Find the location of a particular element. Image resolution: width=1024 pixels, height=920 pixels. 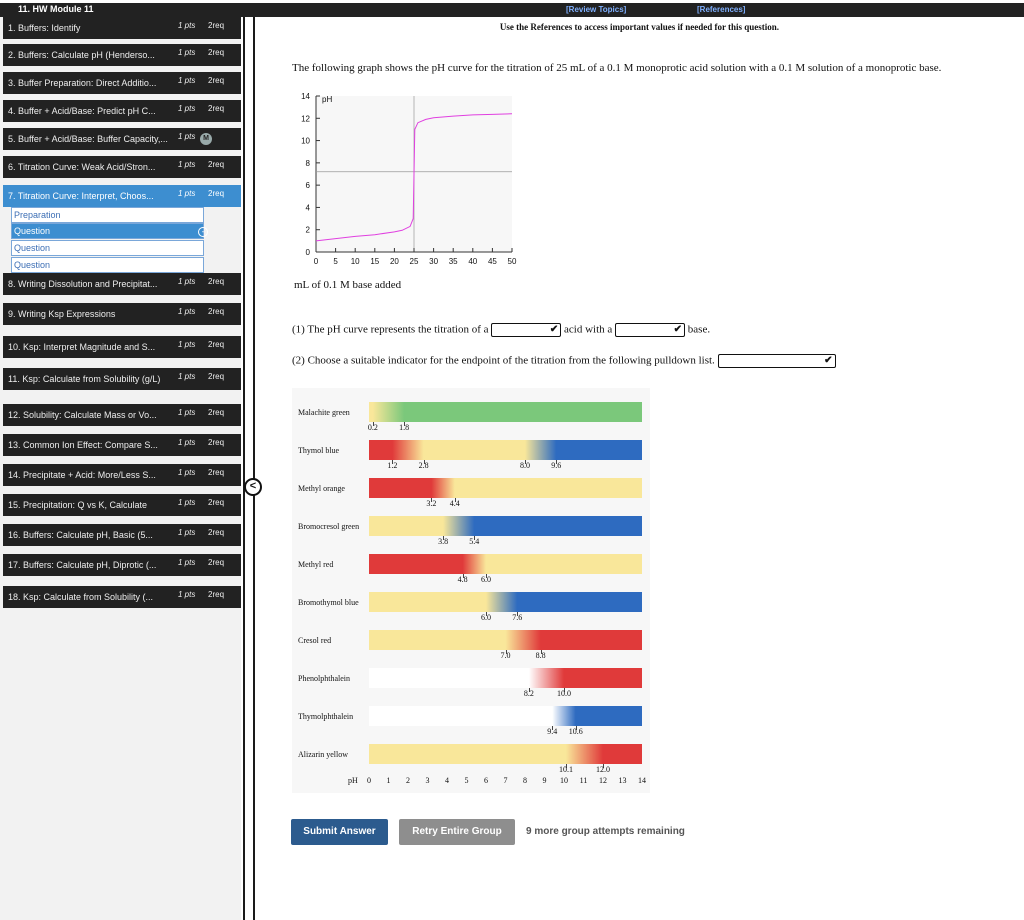

x-tick-label: 0 is located at coordinates (316, 261).